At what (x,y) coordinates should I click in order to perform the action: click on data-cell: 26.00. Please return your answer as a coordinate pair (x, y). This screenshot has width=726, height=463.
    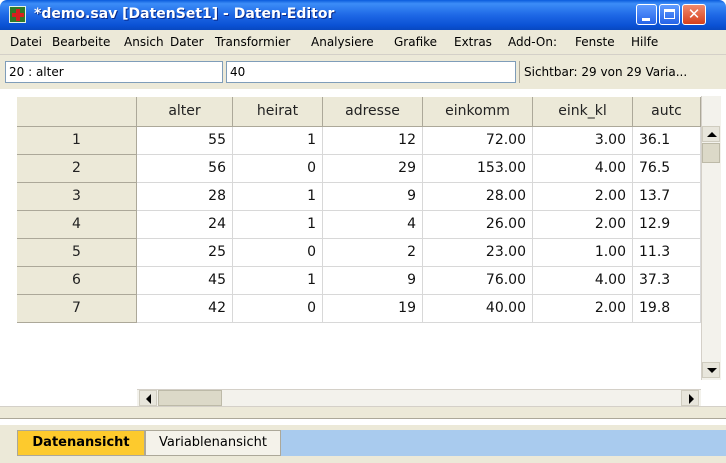
    Looking at the image, I should click on (478, 225).